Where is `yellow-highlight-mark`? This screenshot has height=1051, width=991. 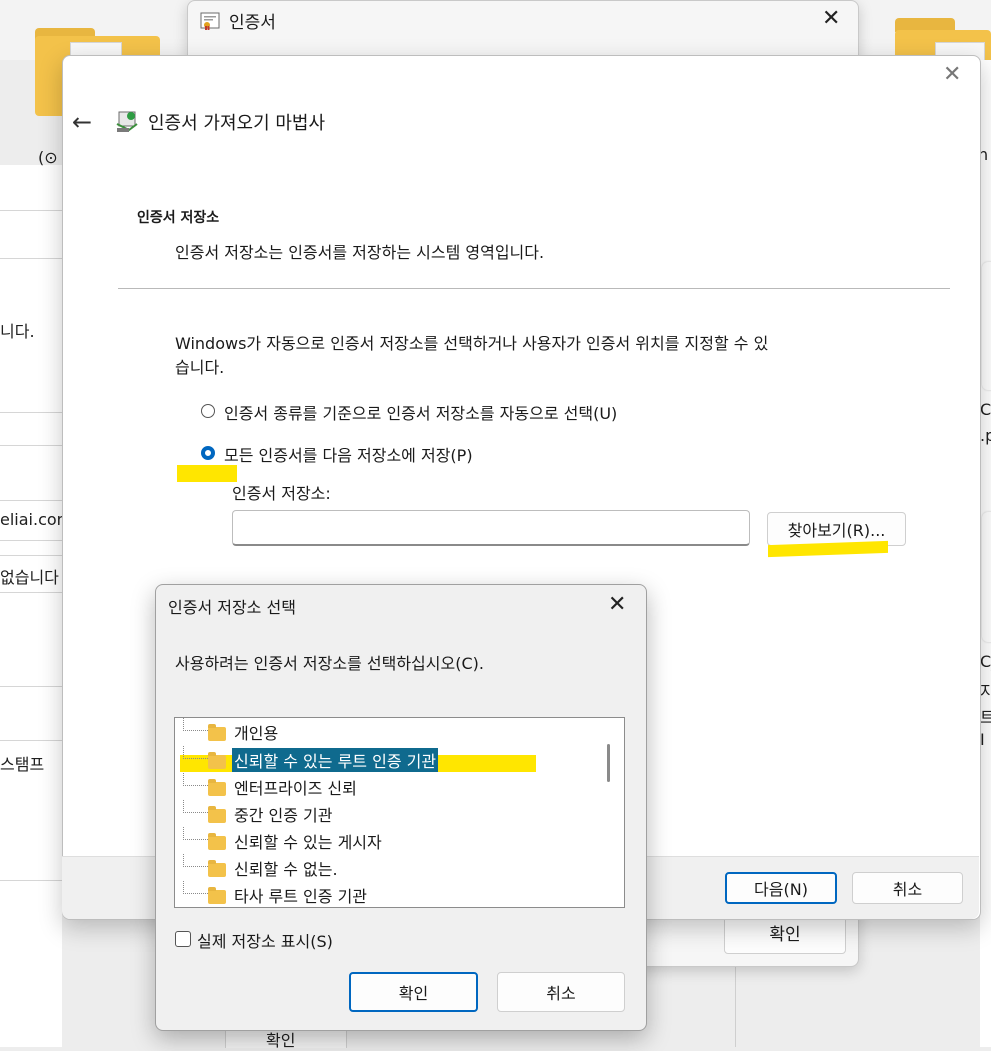 yellow-highlight-mark is located at coordinates (207, 473).